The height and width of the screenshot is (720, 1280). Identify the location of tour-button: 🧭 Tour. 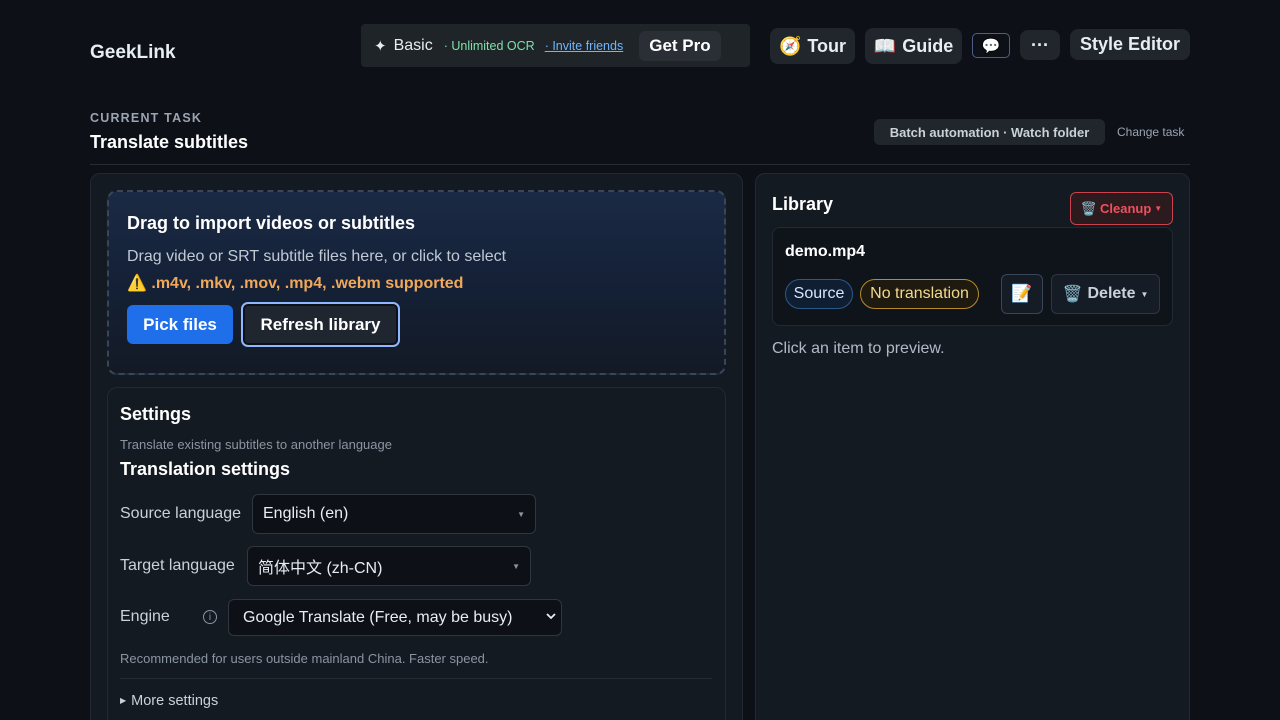
(812, 46).